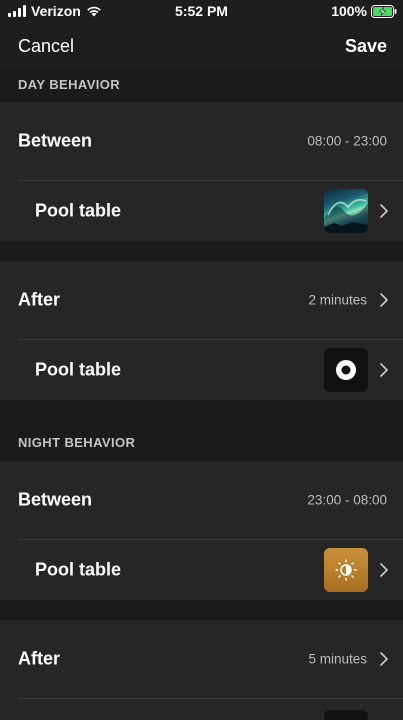  I want to click on night-between-label: Between, so click(55, 499).